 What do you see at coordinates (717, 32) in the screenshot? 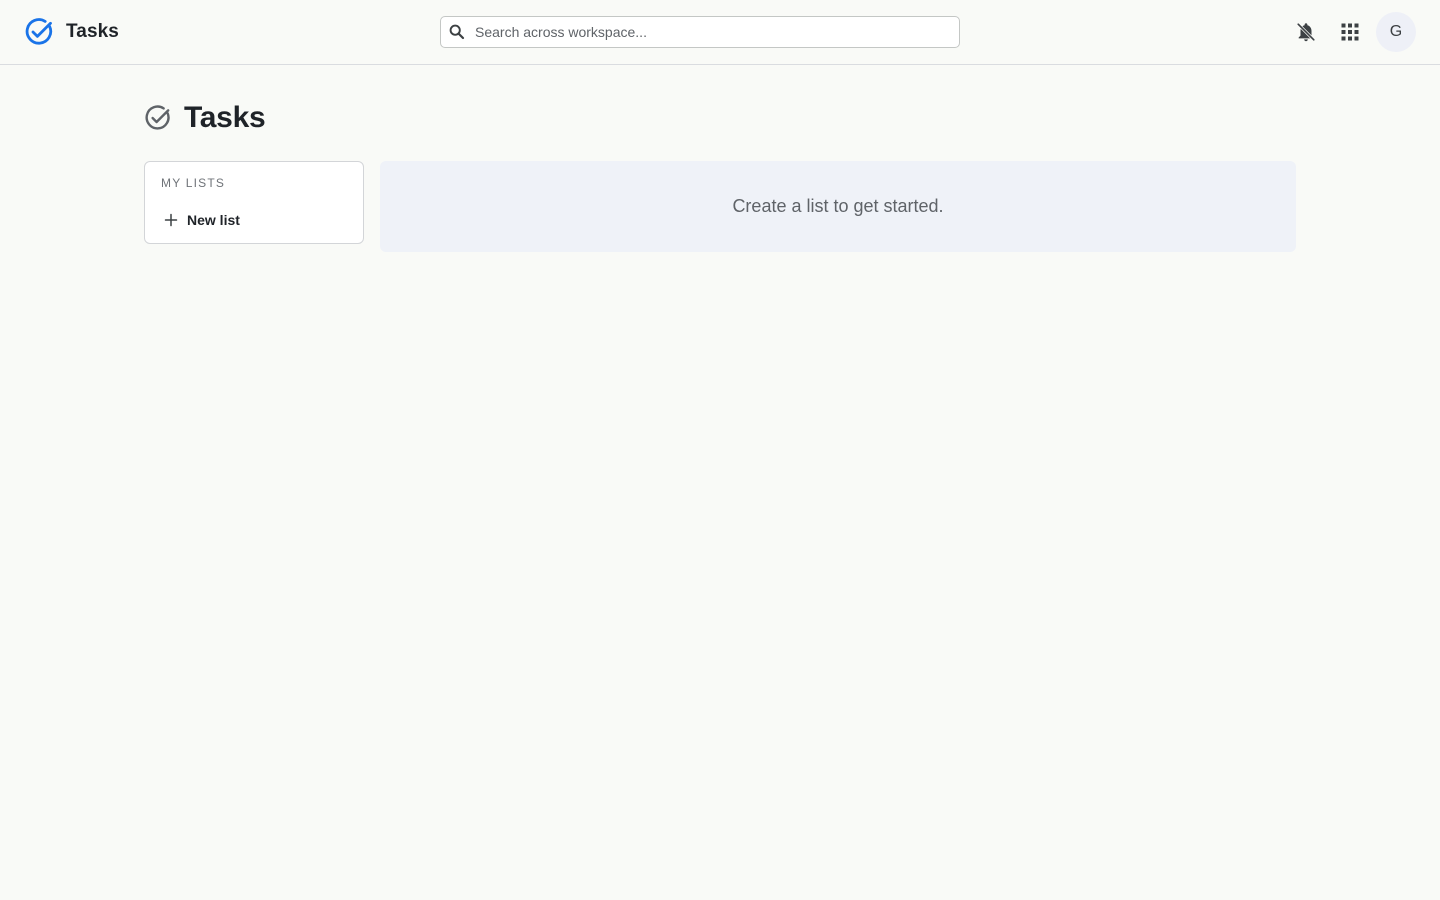
I see `search-input` at bounding box center [717, 32].